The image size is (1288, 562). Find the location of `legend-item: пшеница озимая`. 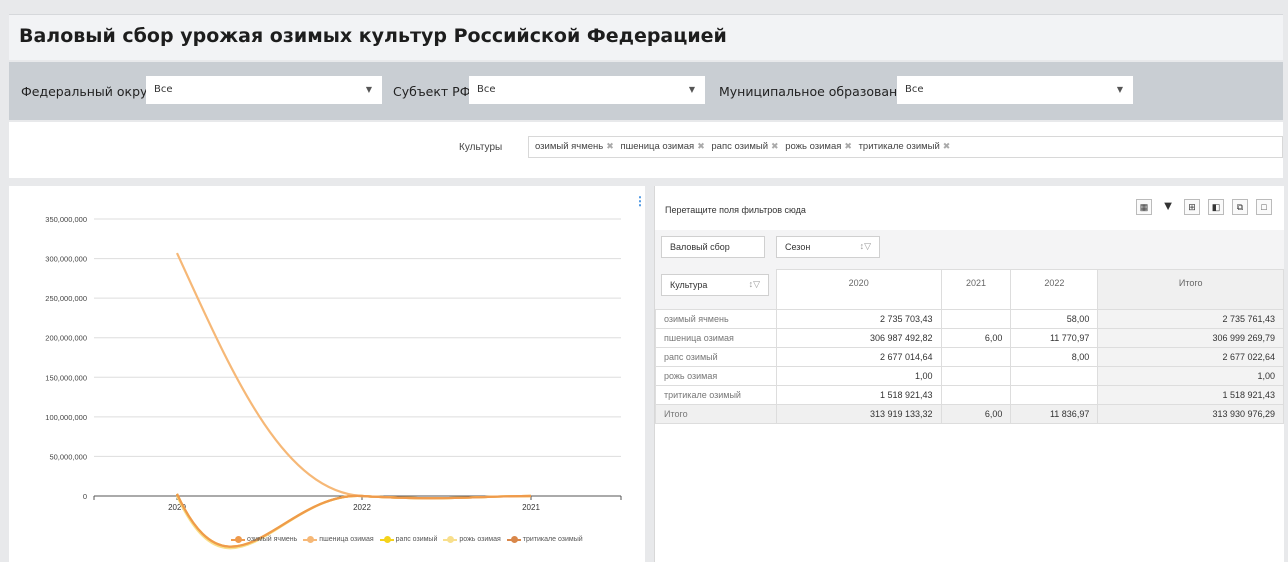

legend-item: пшеница озимая is located at coordinates (338, 539).